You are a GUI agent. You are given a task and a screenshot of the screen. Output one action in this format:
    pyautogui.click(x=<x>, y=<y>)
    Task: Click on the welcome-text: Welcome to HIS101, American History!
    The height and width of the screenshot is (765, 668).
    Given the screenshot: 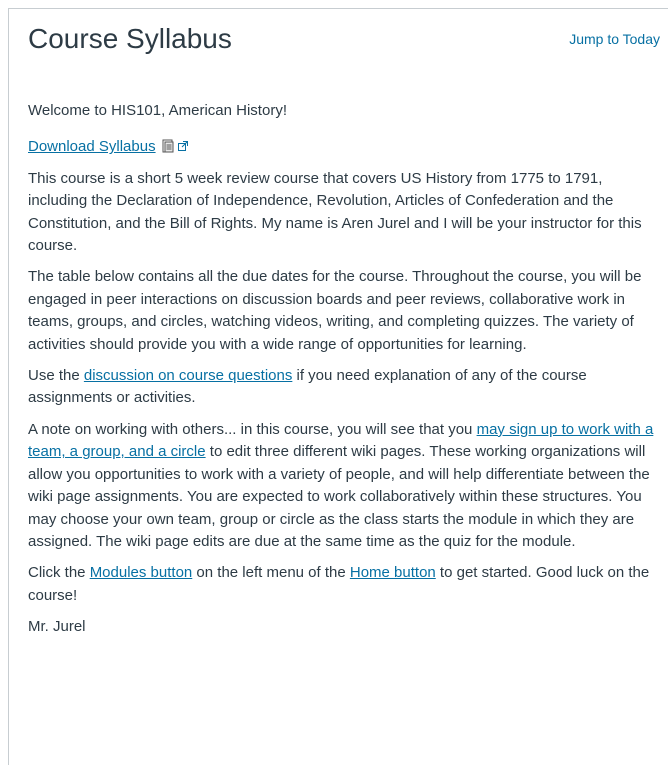 What is the action you would take?
    pyautogui.click(x=157, y=110)
    